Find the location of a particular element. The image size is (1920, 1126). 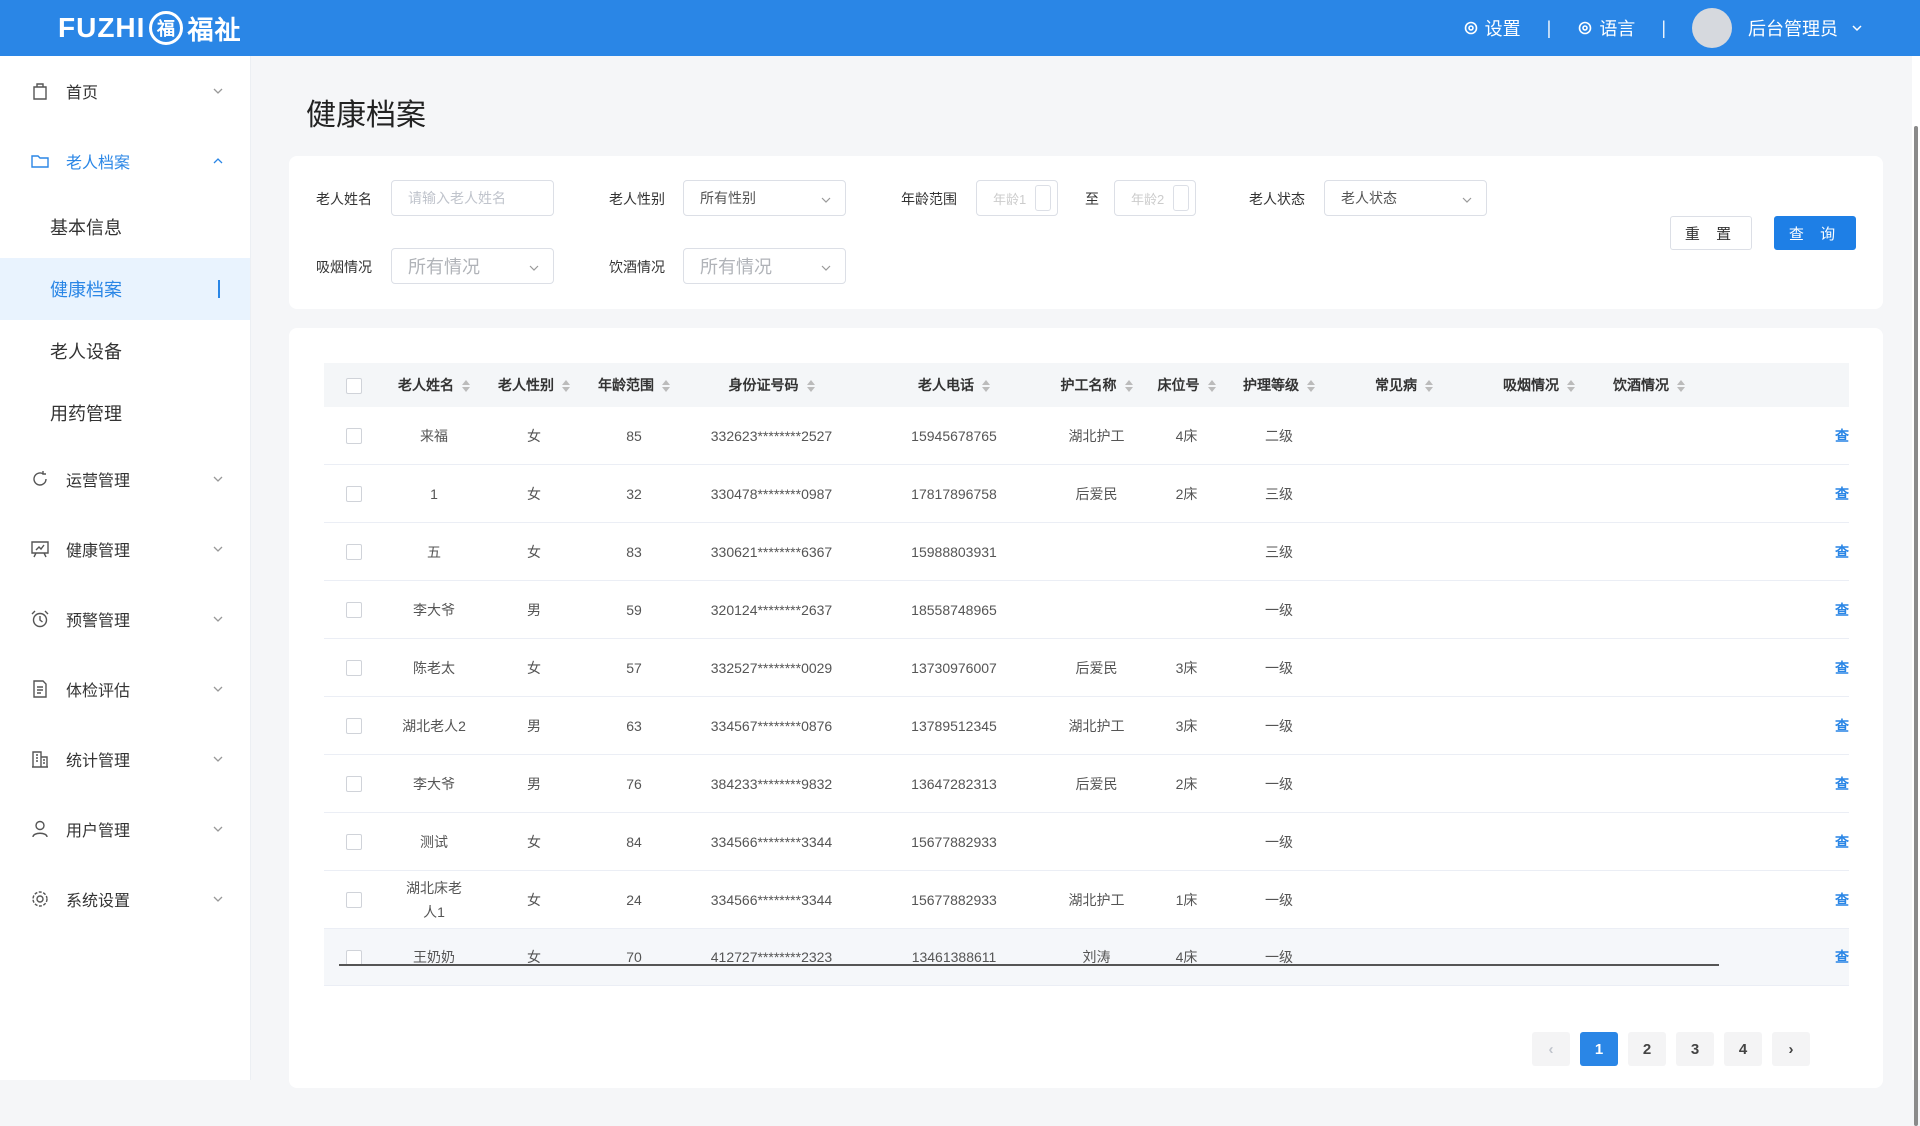

sidebar-item-users: 用户管理 is located at coordinates (125, 829).